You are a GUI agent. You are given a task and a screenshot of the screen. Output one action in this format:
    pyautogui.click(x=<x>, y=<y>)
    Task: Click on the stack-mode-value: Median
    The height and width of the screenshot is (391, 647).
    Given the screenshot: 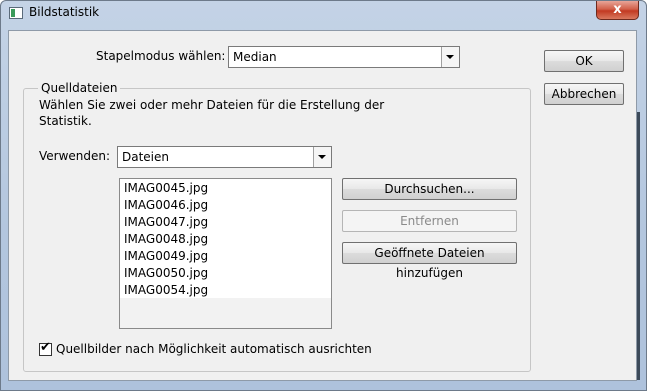 What is the action you would take?
    pyautogui.click(x=255, y=57)
    